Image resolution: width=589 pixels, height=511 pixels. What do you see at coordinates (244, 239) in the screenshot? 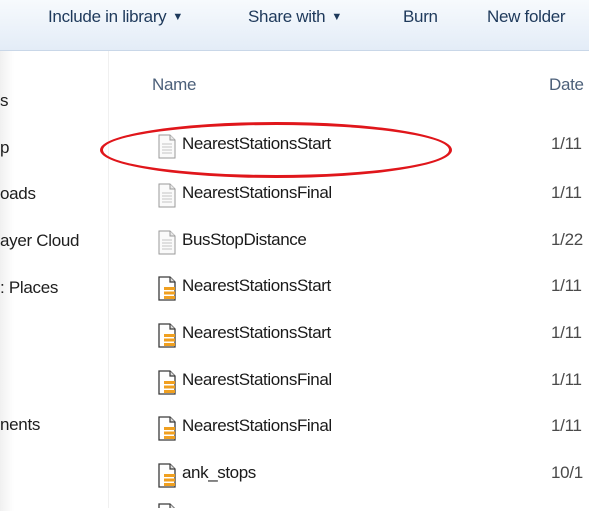
I see `file-name: BusStopDistance` at bounding box center [244, 239].